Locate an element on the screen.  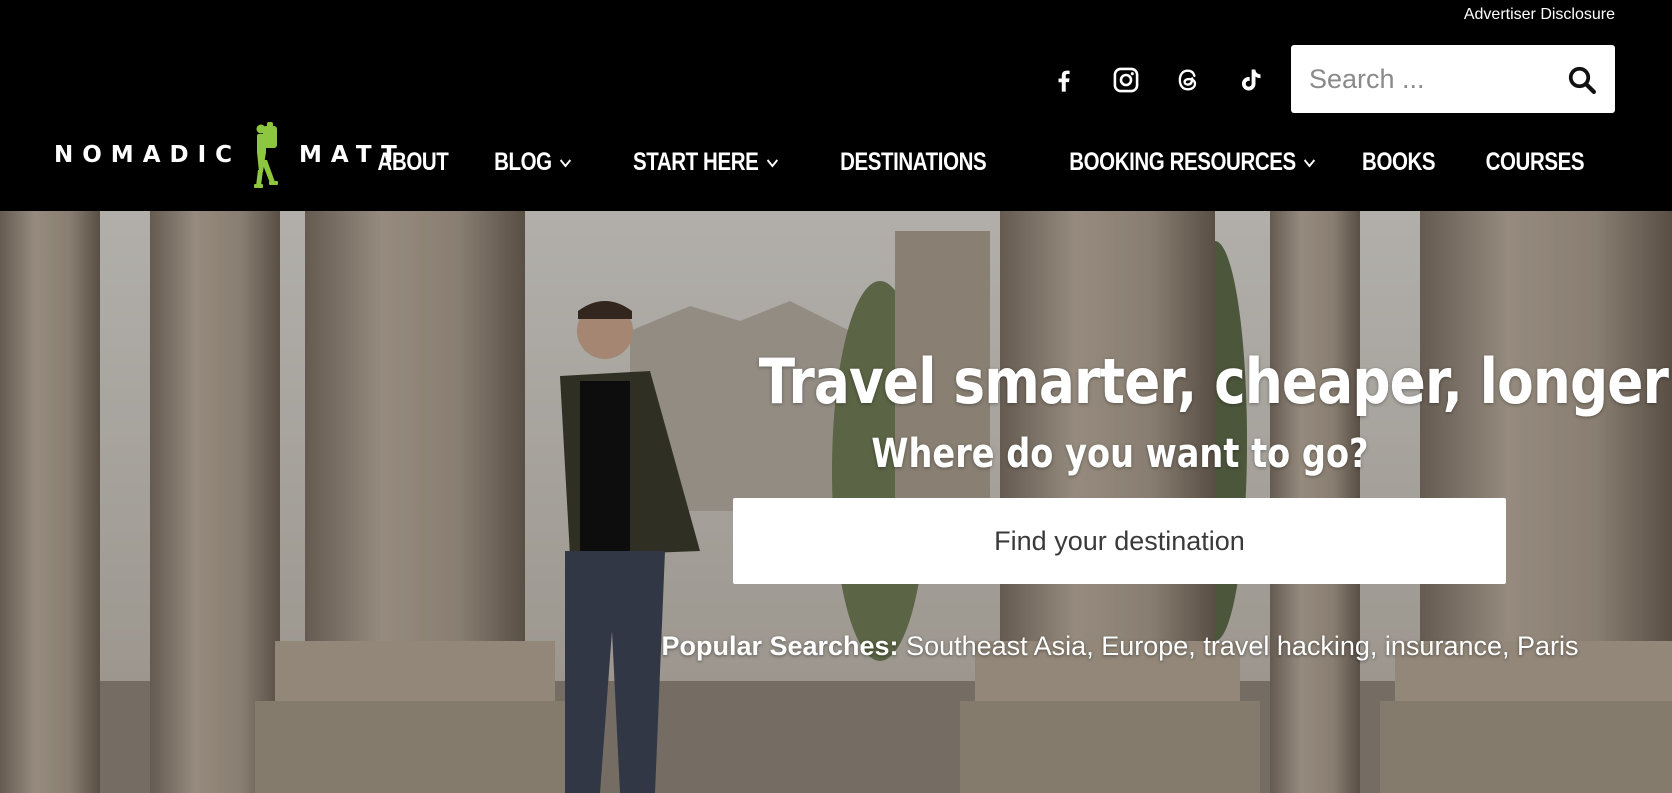
hero-title: Travel smarter, cheaper, longer is located at coordinates (1213, 381).